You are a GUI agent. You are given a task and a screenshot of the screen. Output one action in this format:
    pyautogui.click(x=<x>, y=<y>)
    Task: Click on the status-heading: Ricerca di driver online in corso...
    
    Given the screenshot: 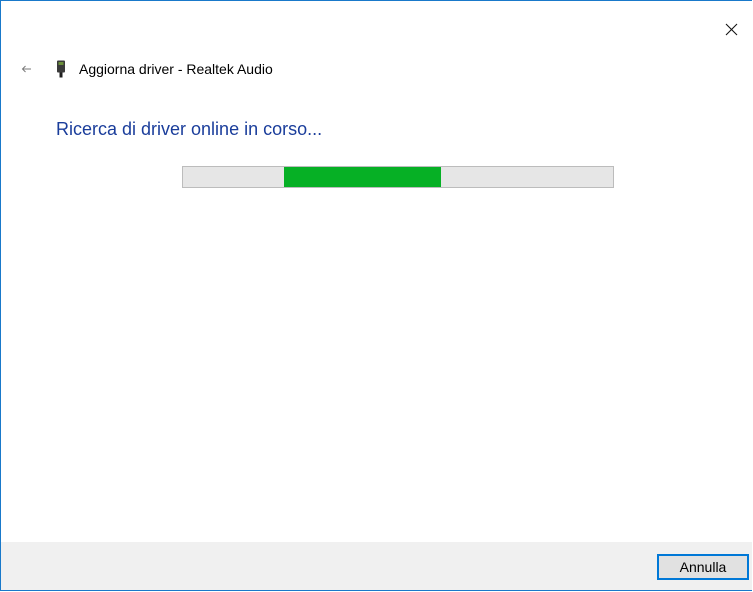 What is the action you would take?
    pyautogui.click(x=189, y=129)
    